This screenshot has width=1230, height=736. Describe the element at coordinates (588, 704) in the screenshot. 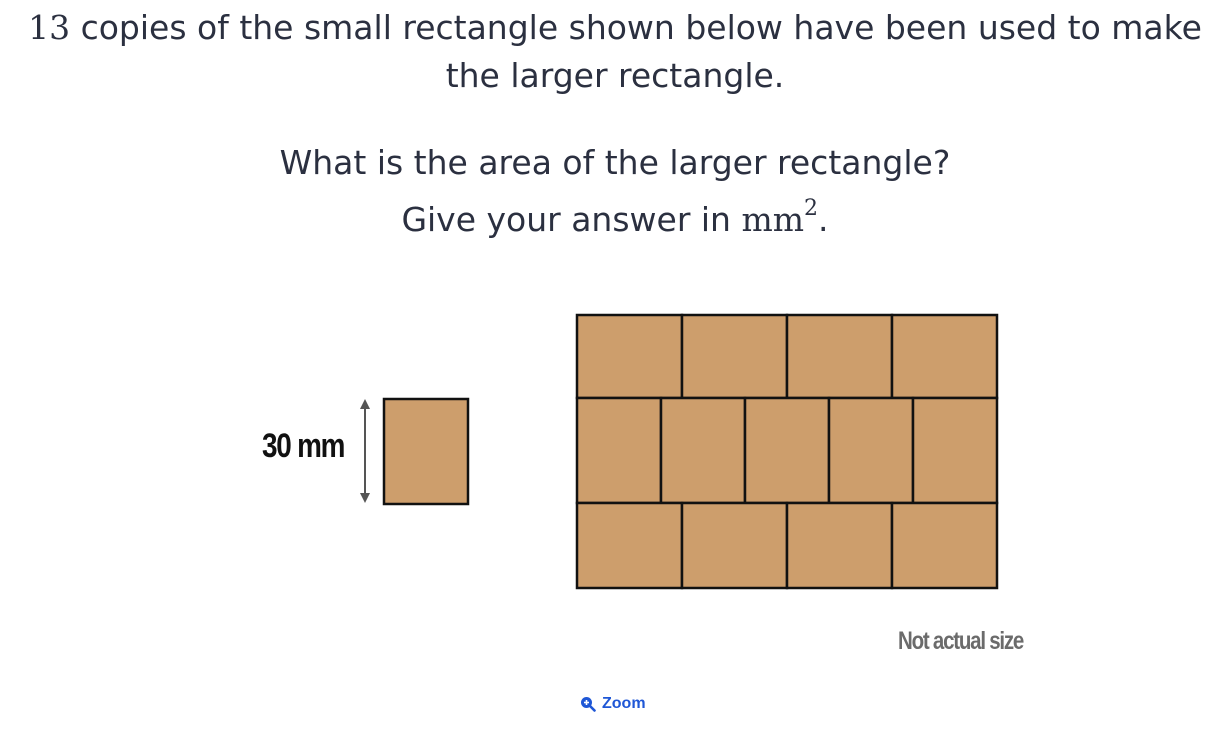

I see `zoom-in-icon` at that location.